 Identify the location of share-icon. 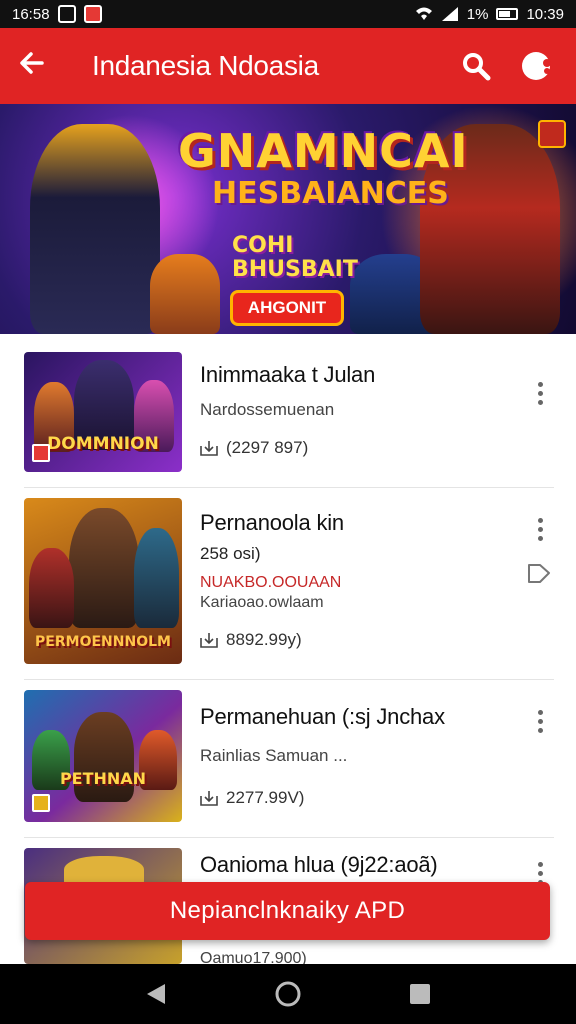
(539, 573).